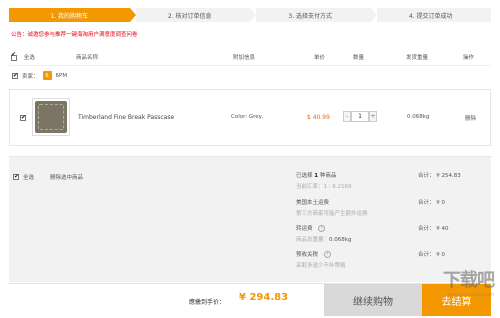 The width and height of the screenshot is (500, 318). I want to click on transfer-fee-value: ¥ 40, so click(442, 229).